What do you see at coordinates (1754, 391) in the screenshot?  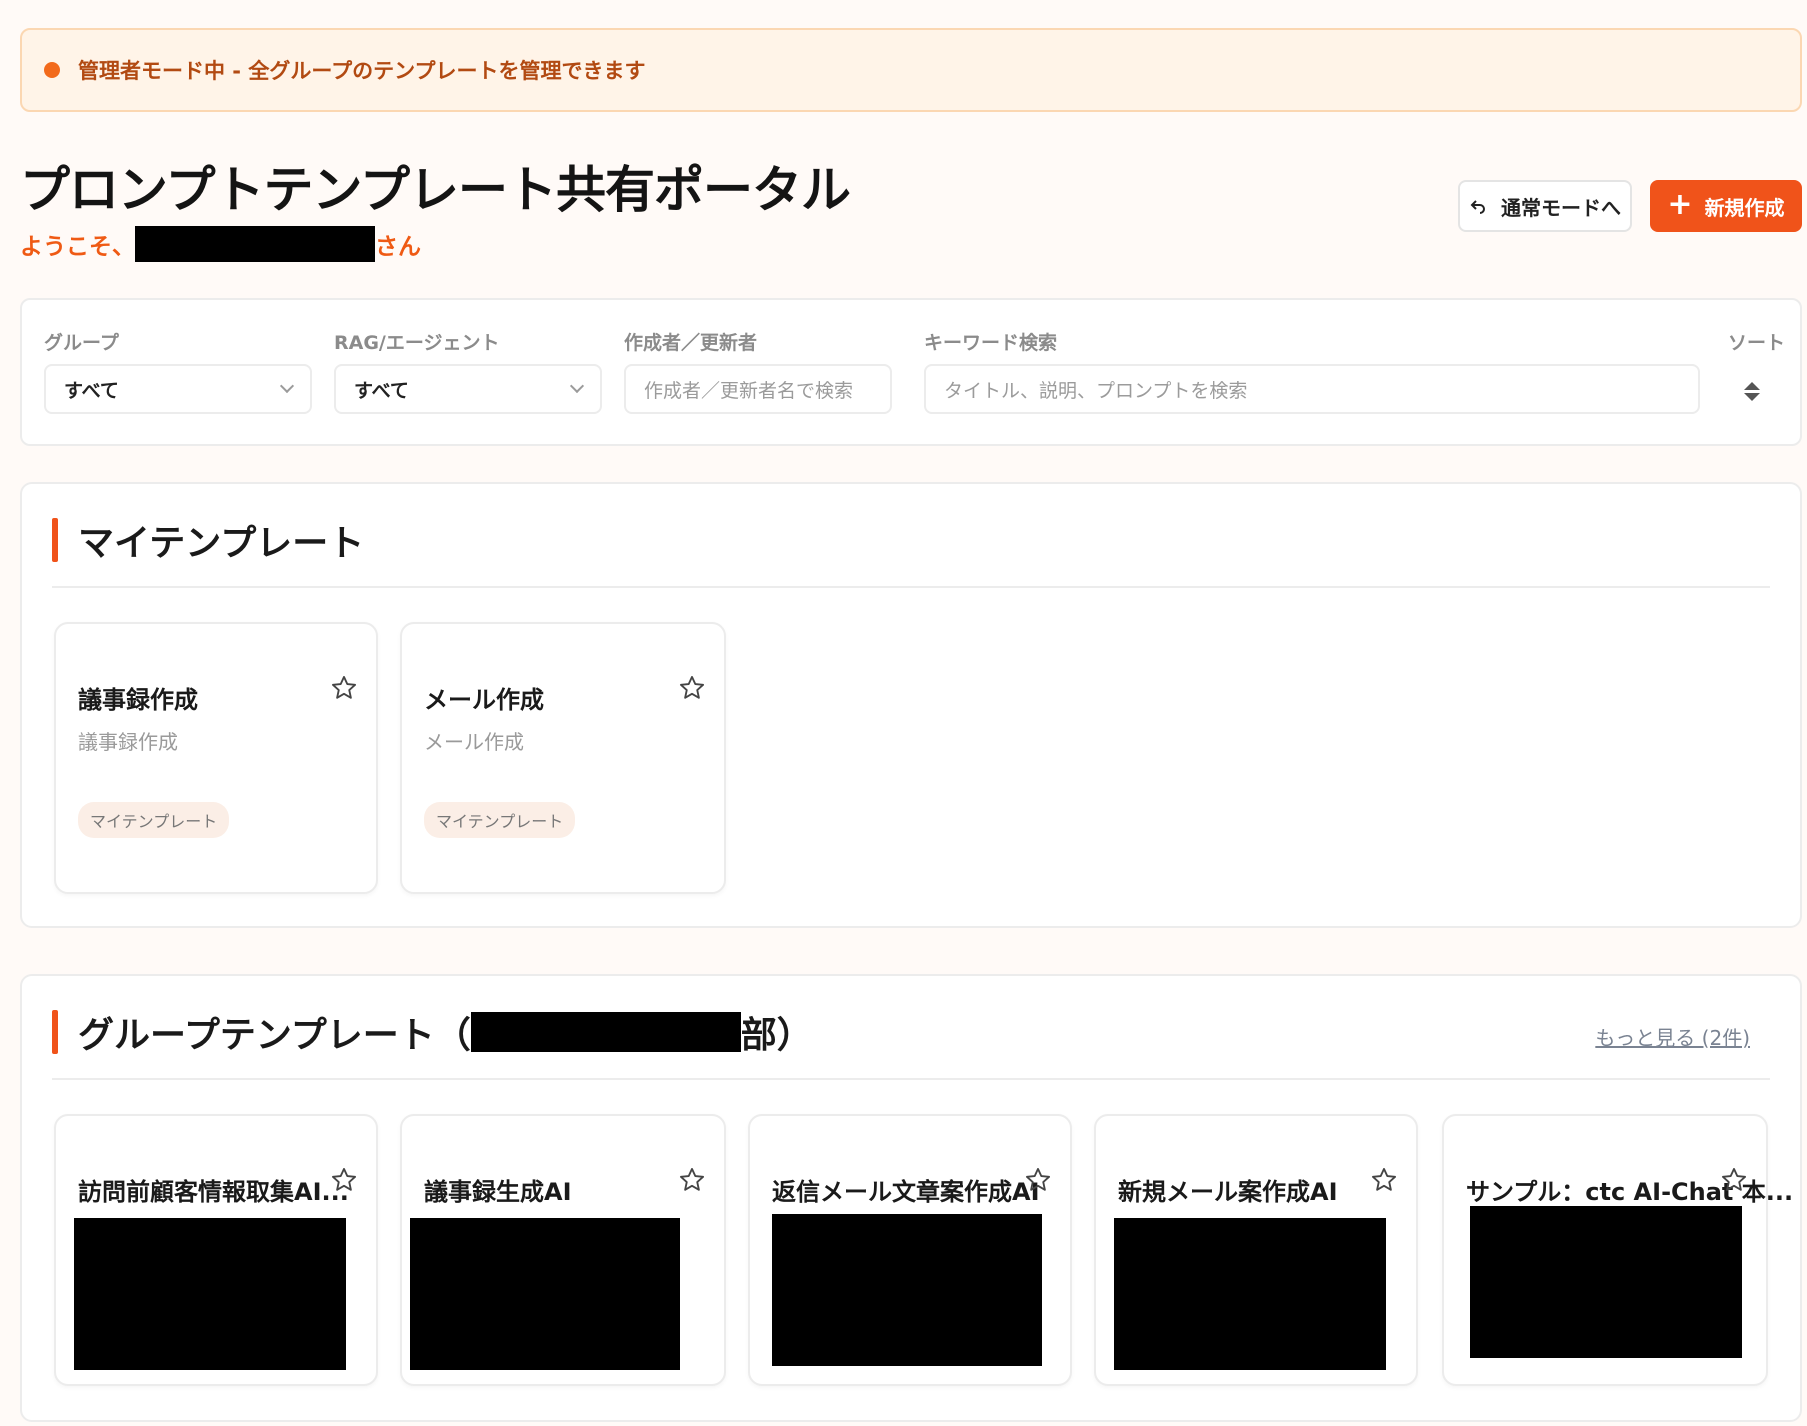 I see `sort-toggle-icon` at bounding box center [1754, 391].